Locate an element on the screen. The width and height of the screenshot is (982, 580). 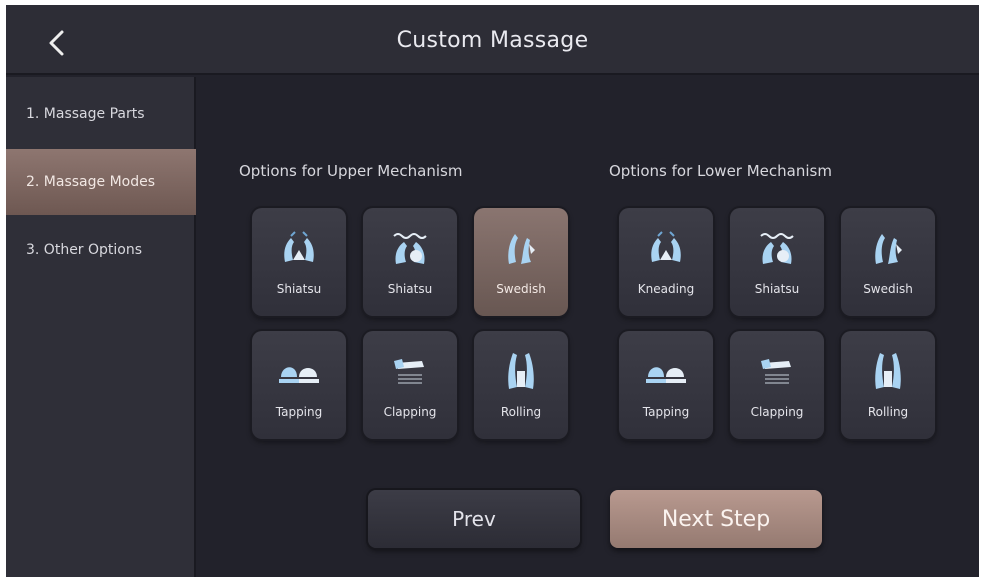
header-bar: Custom Massage is located at coordinates (492, 40).